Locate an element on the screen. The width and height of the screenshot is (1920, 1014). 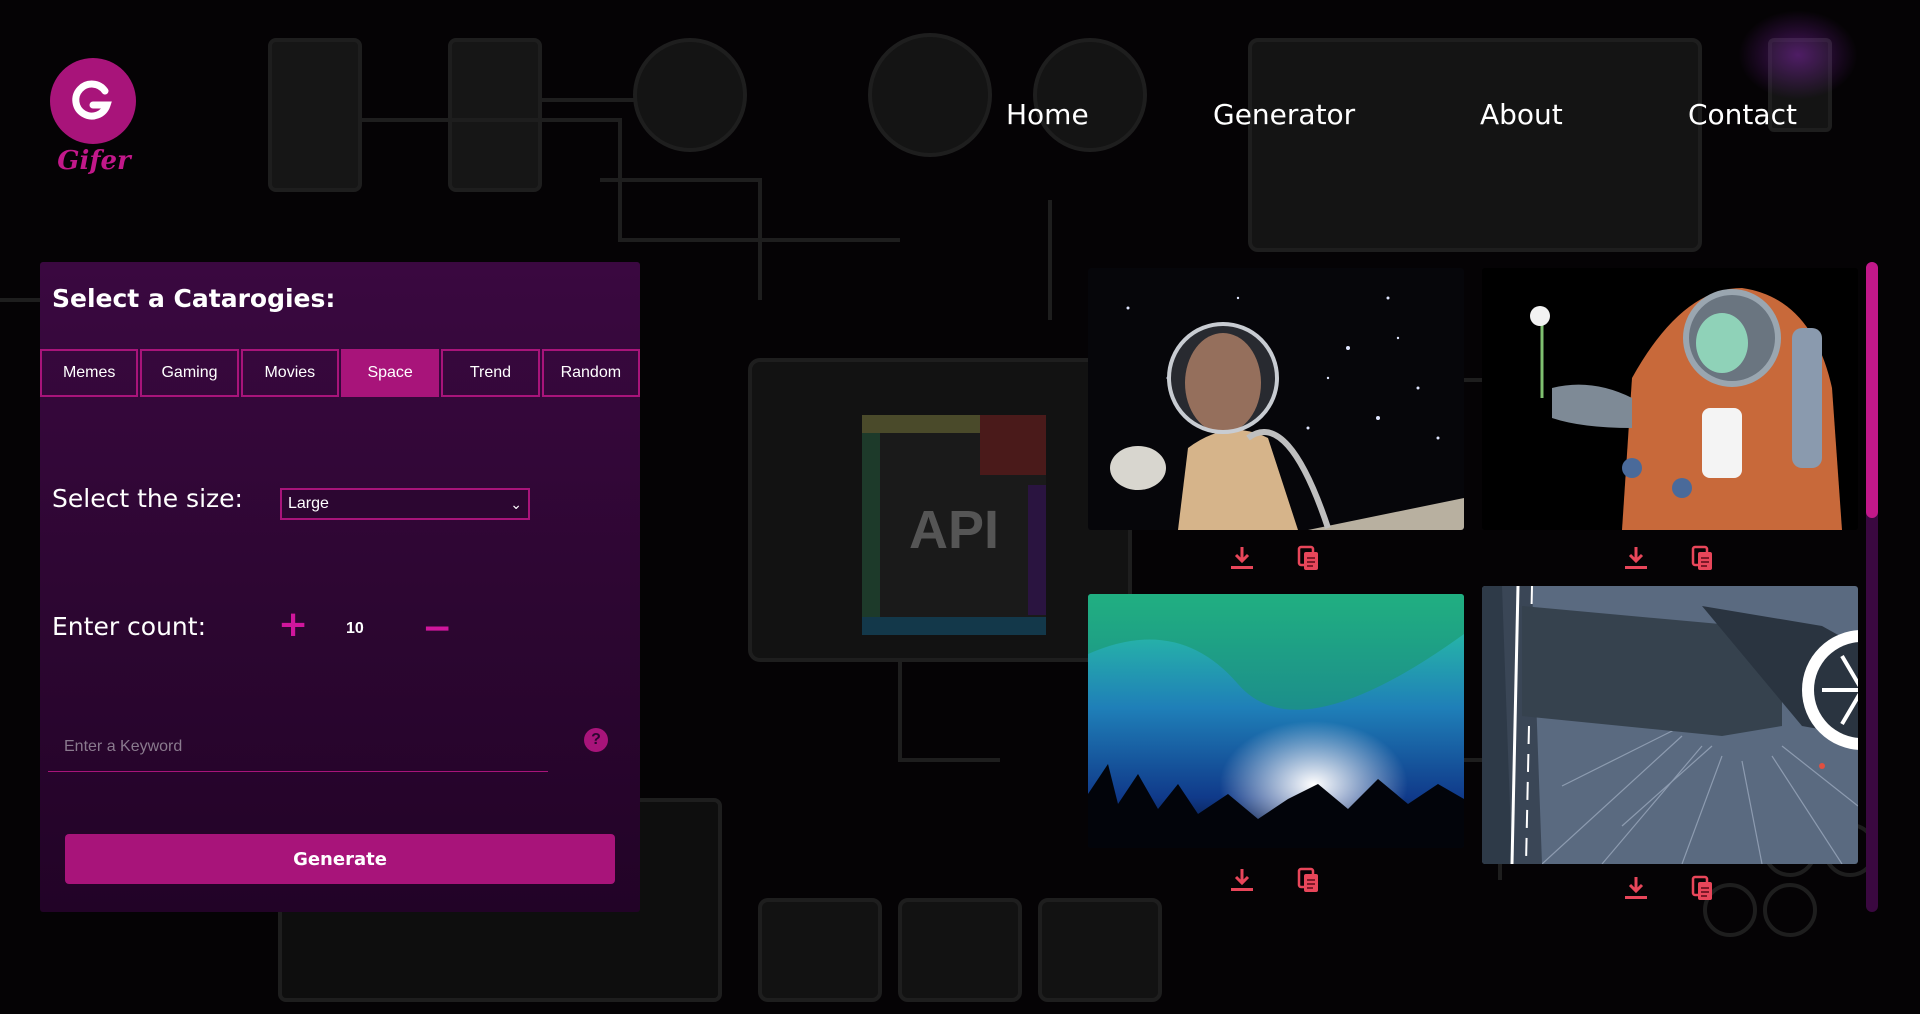
gif-image-spaceship is located at coordinates (1670, 725).